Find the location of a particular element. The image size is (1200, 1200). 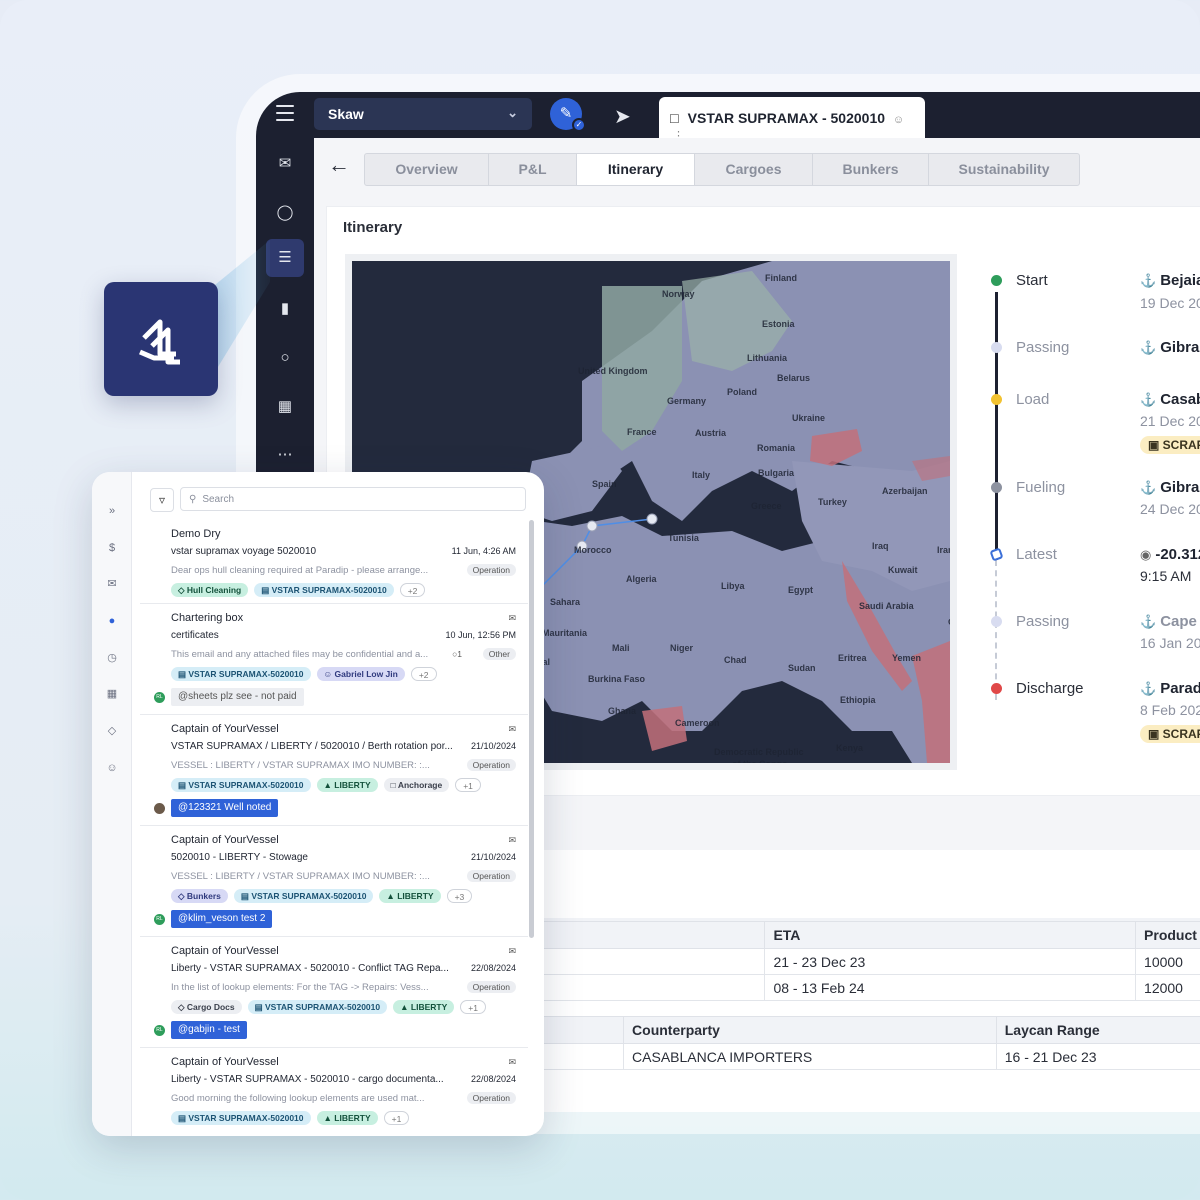

stop-position: ◉-20.312 is located at coordinates (1170, 554).